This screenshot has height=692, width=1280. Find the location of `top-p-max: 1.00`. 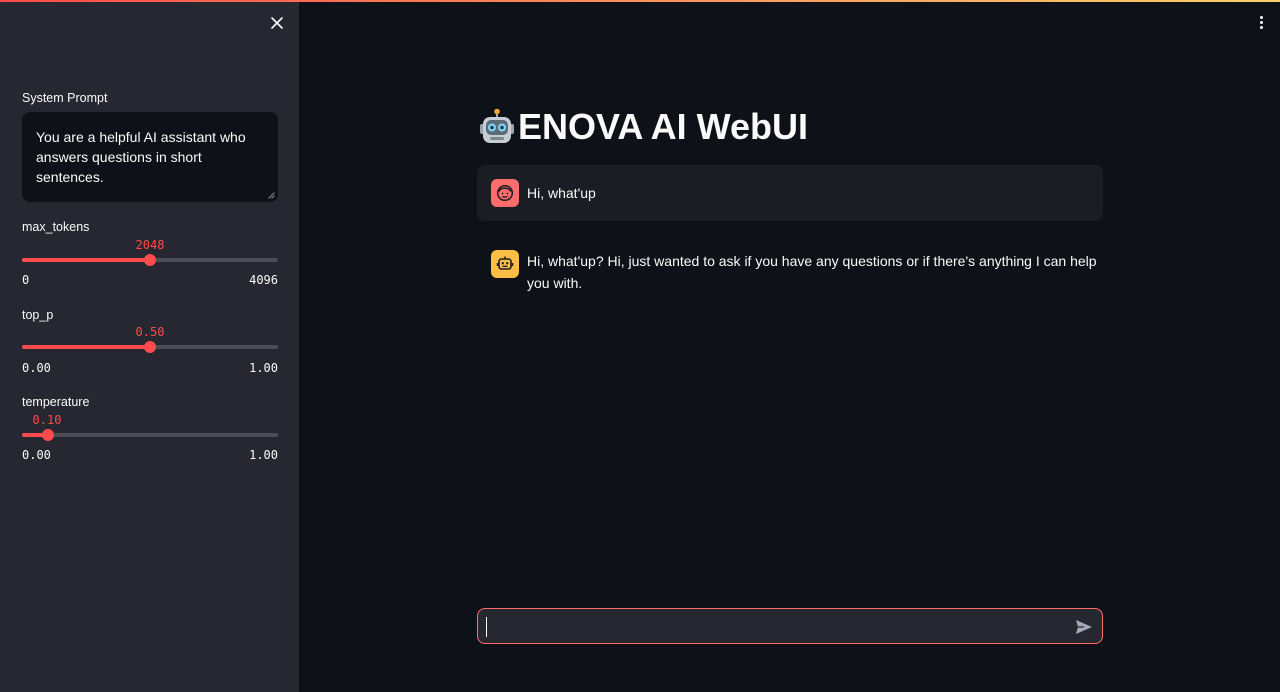

top-p-max: 1.00 is located at coordinates (263, 368).